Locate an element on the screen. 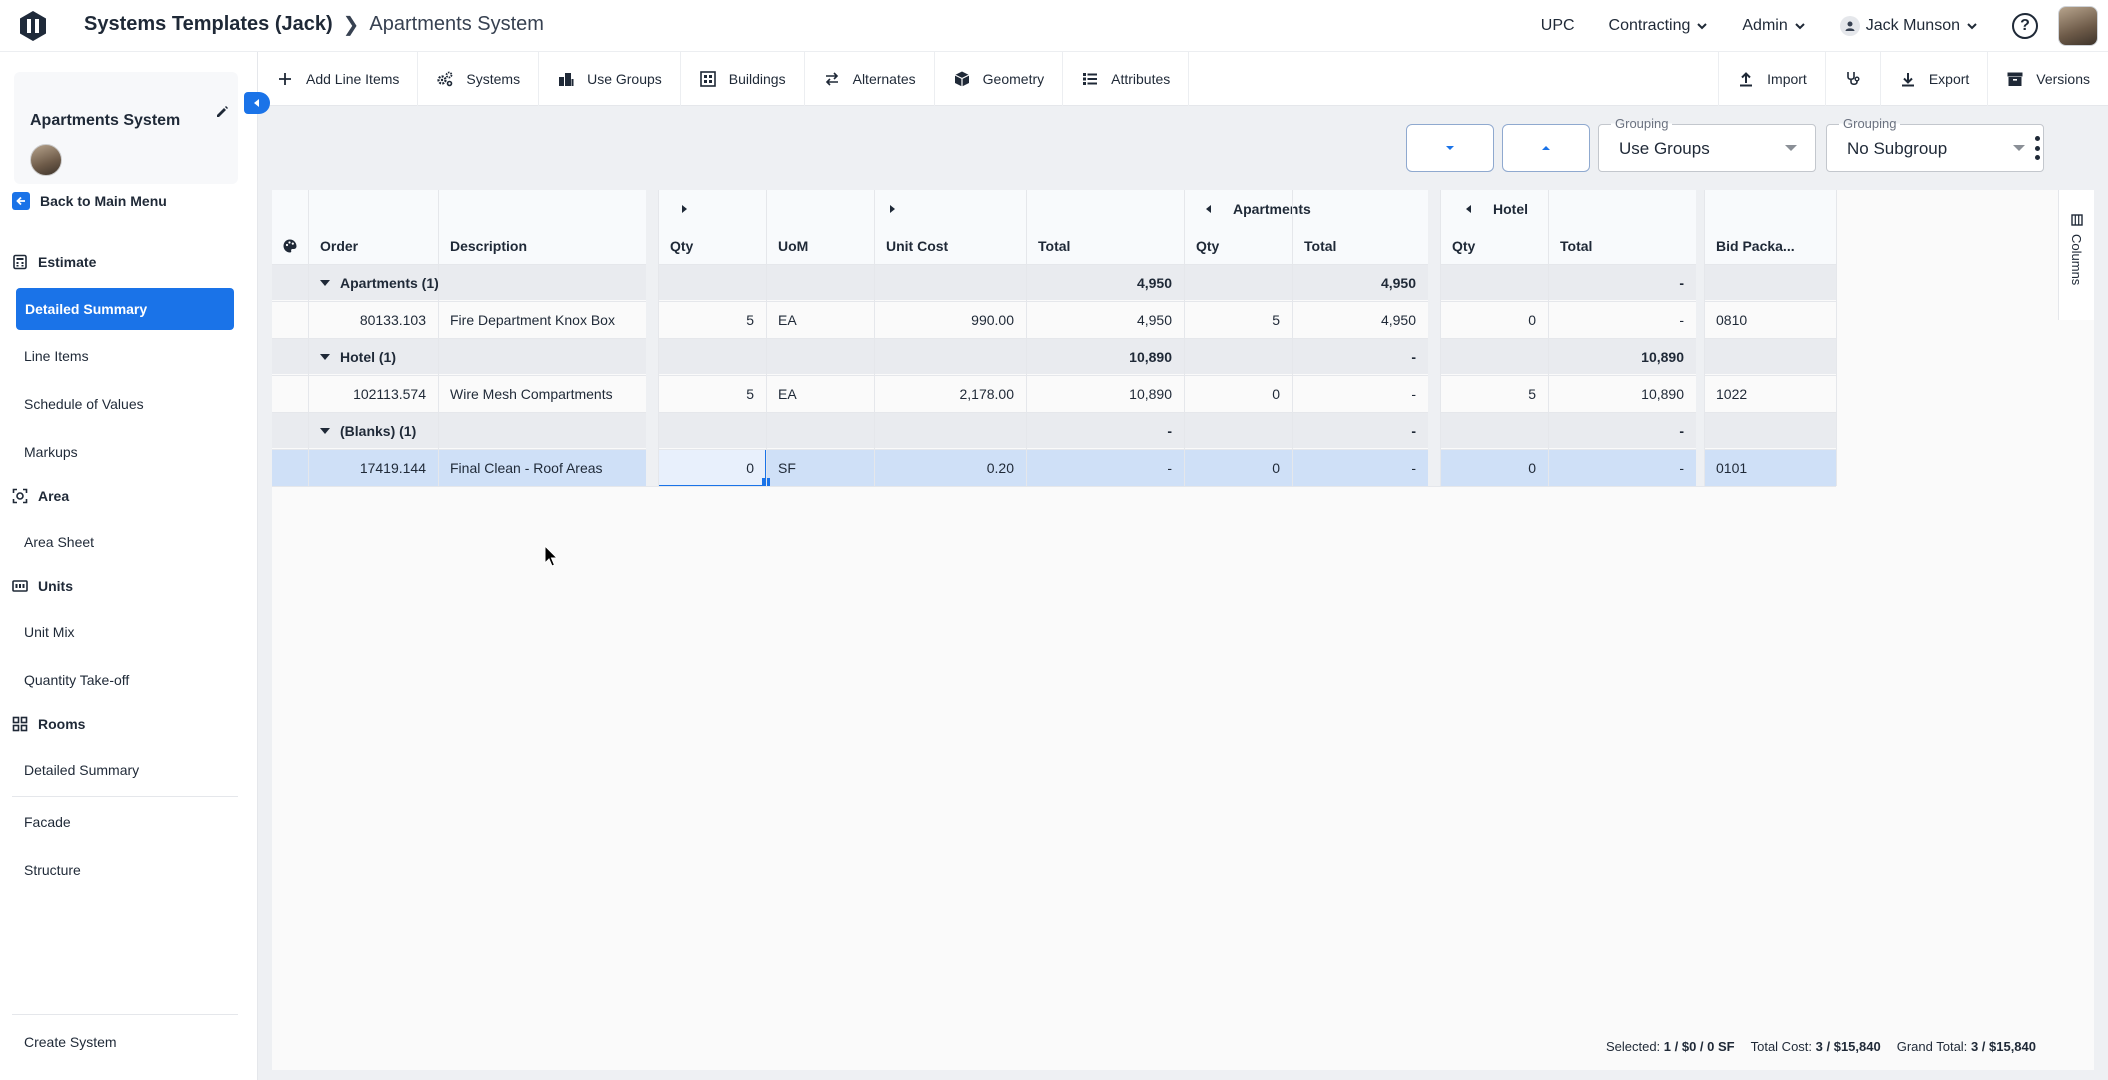  column-header-unit-cost: Unit Cost is located at coordinates (950, 245).